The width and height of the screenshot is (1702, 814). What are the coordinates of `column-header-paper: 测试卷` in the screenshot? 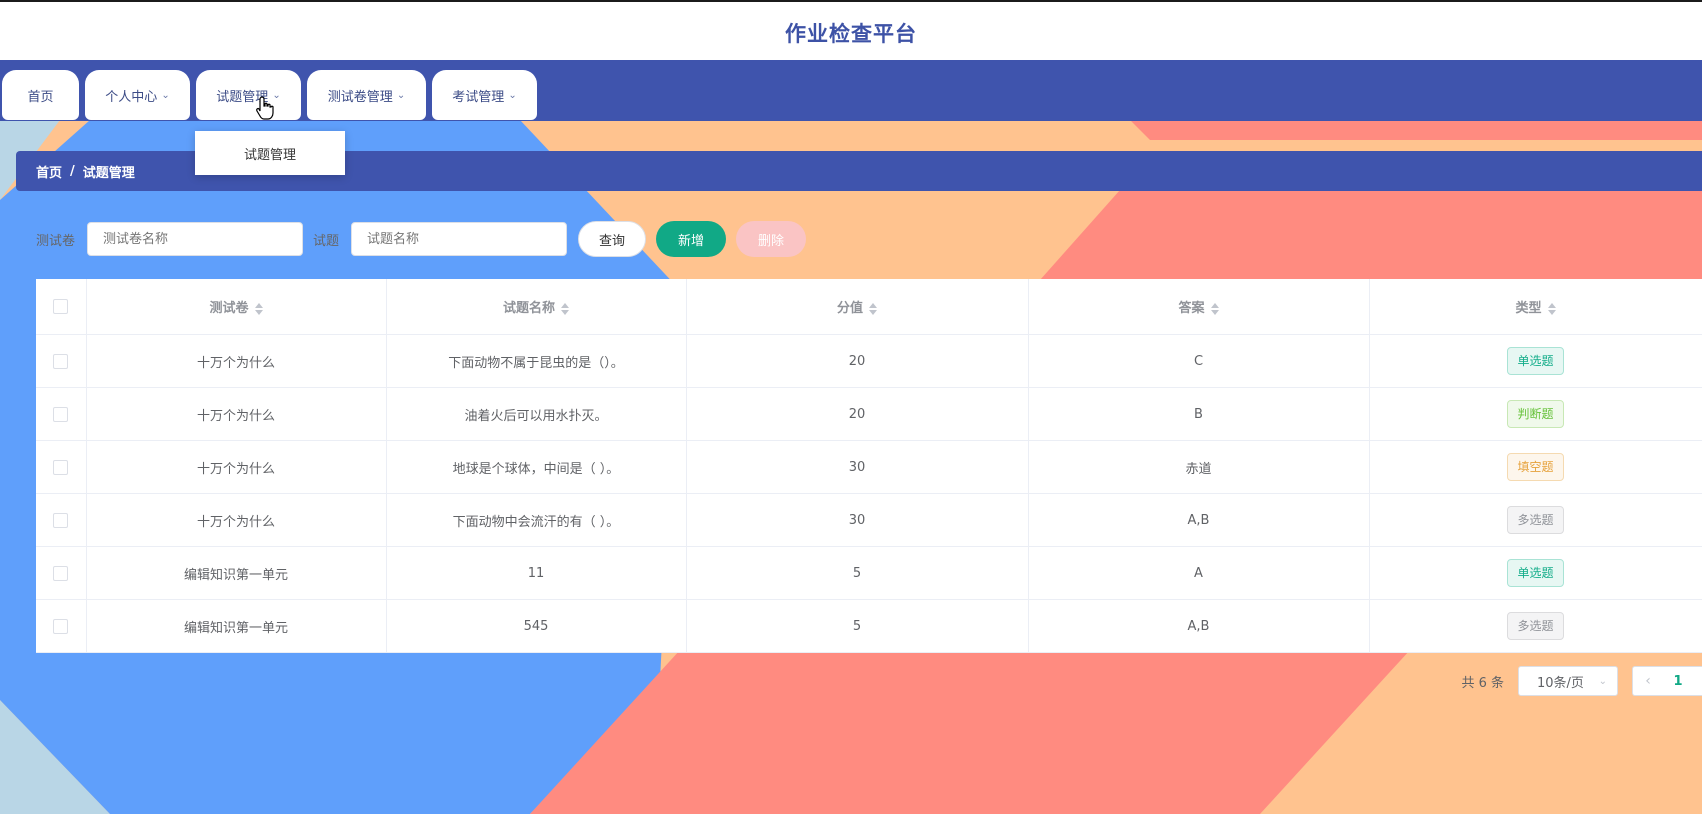 It's located at (236, 307).